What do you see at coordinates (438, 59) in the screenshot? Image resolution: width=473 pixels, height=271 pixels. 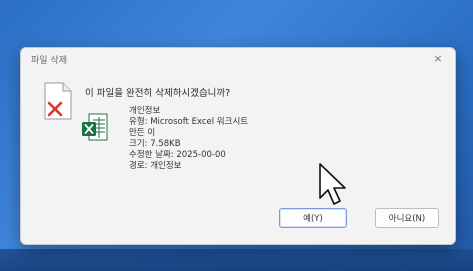 I see `close-icon: ×` at bounding box center [438, 59].